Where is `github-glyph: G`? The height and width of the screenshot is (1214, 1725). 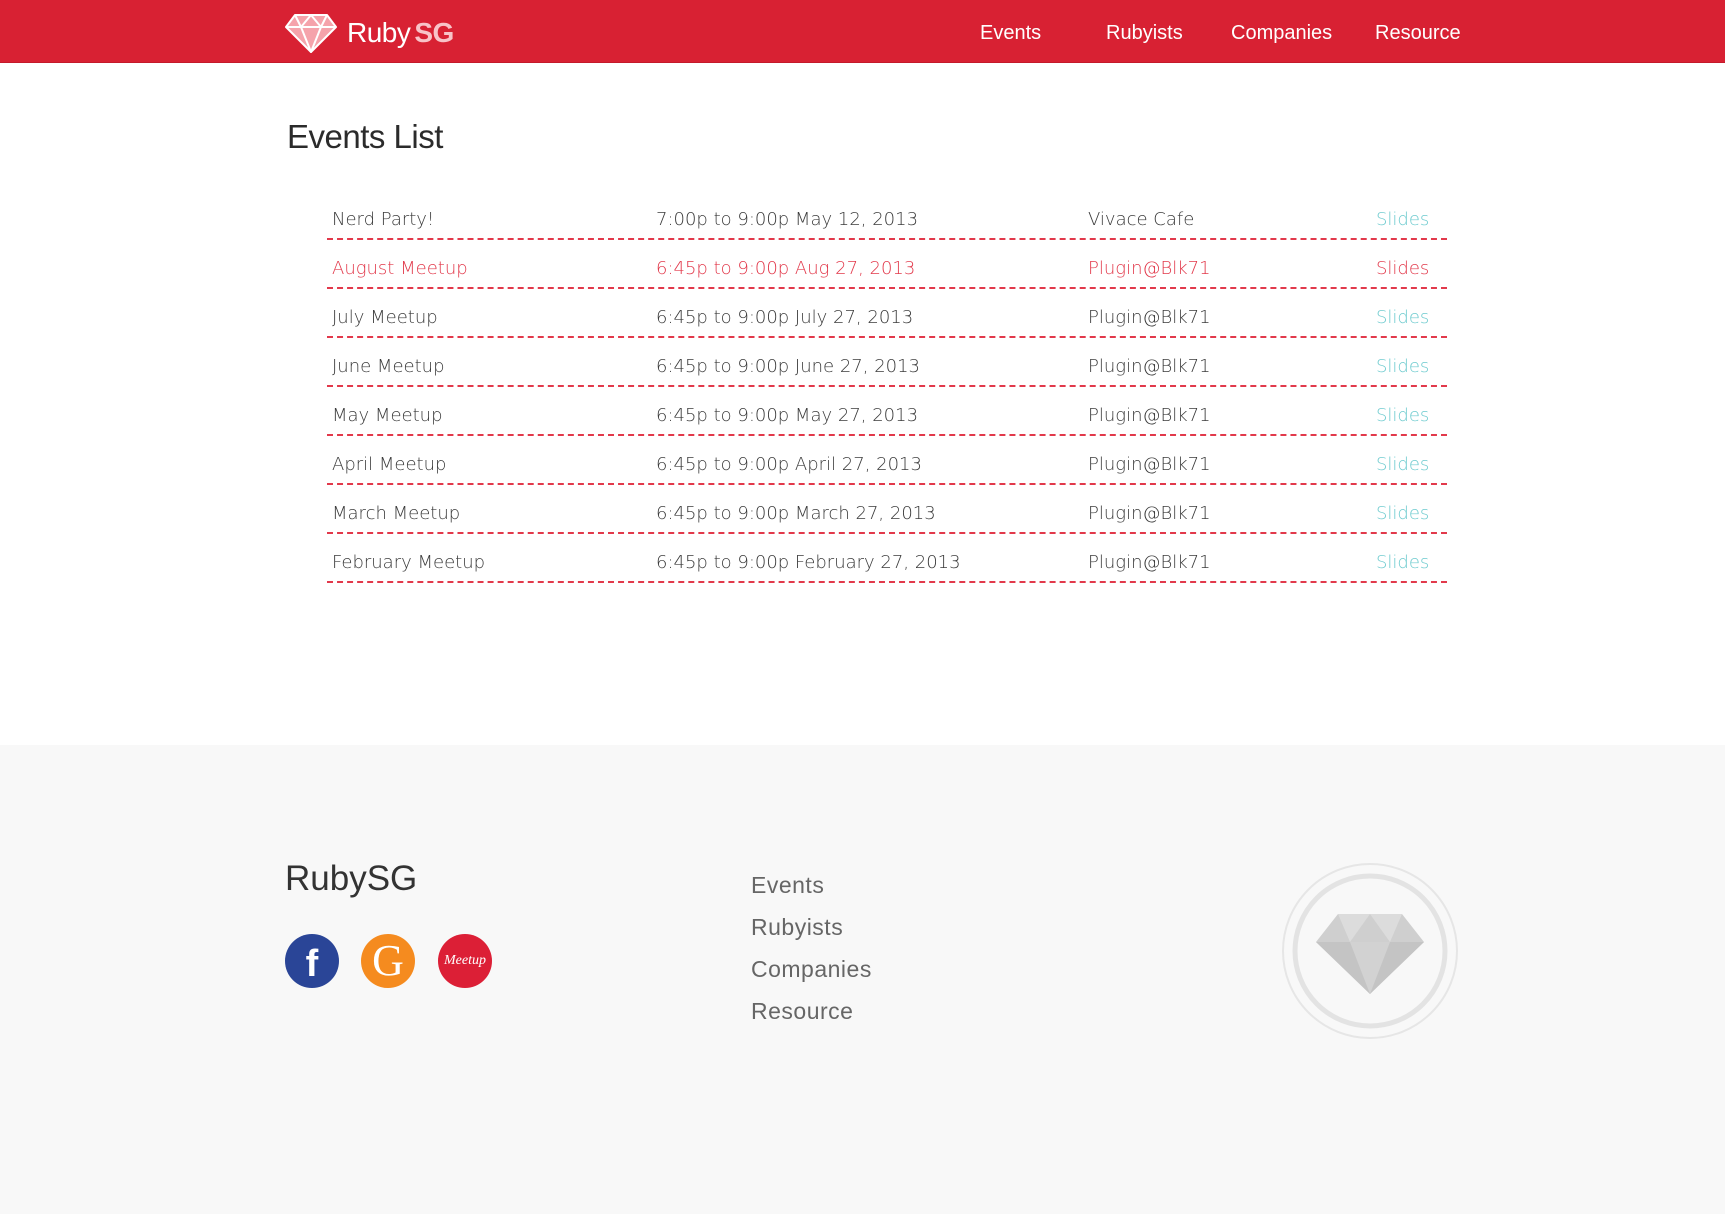
github-glyph: G is located at coordinates (388, 960).